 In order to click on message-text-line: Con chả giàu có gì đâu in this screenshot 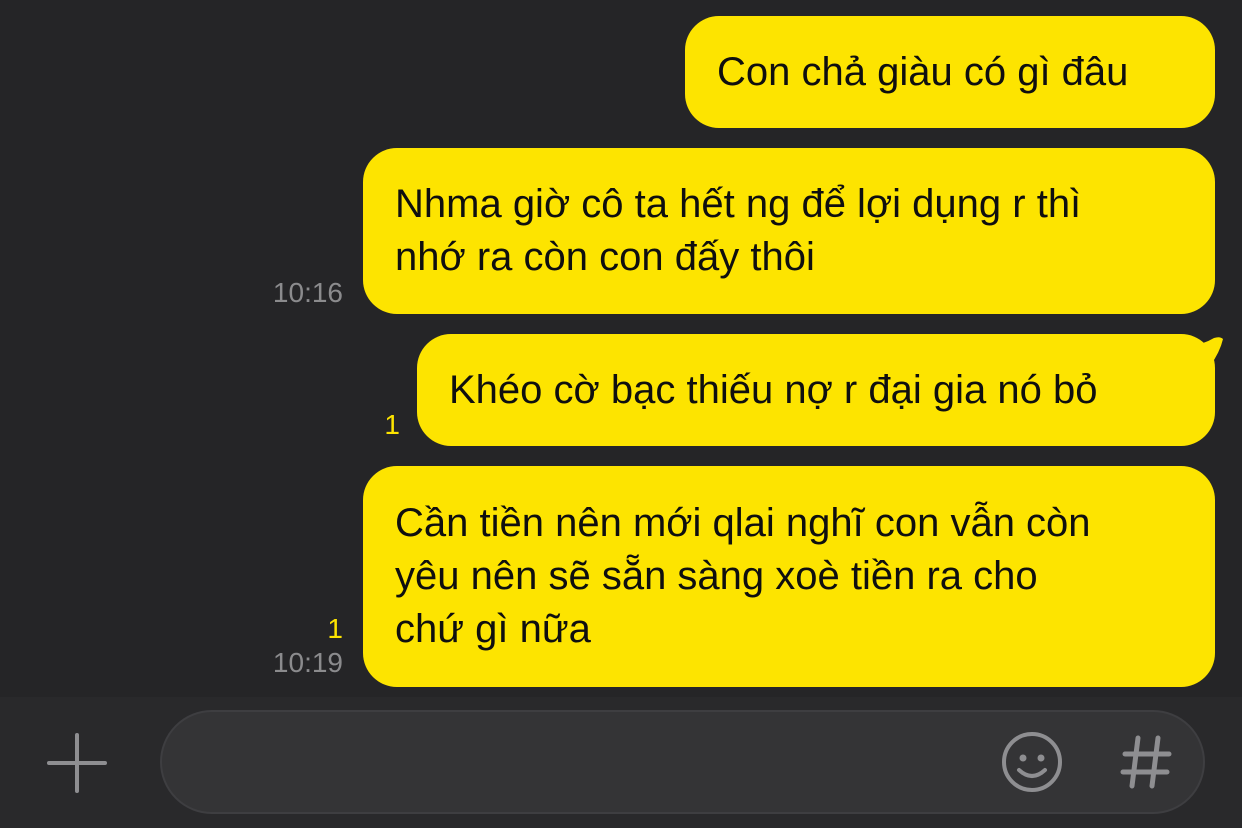, I will do `click(923, 71)`.